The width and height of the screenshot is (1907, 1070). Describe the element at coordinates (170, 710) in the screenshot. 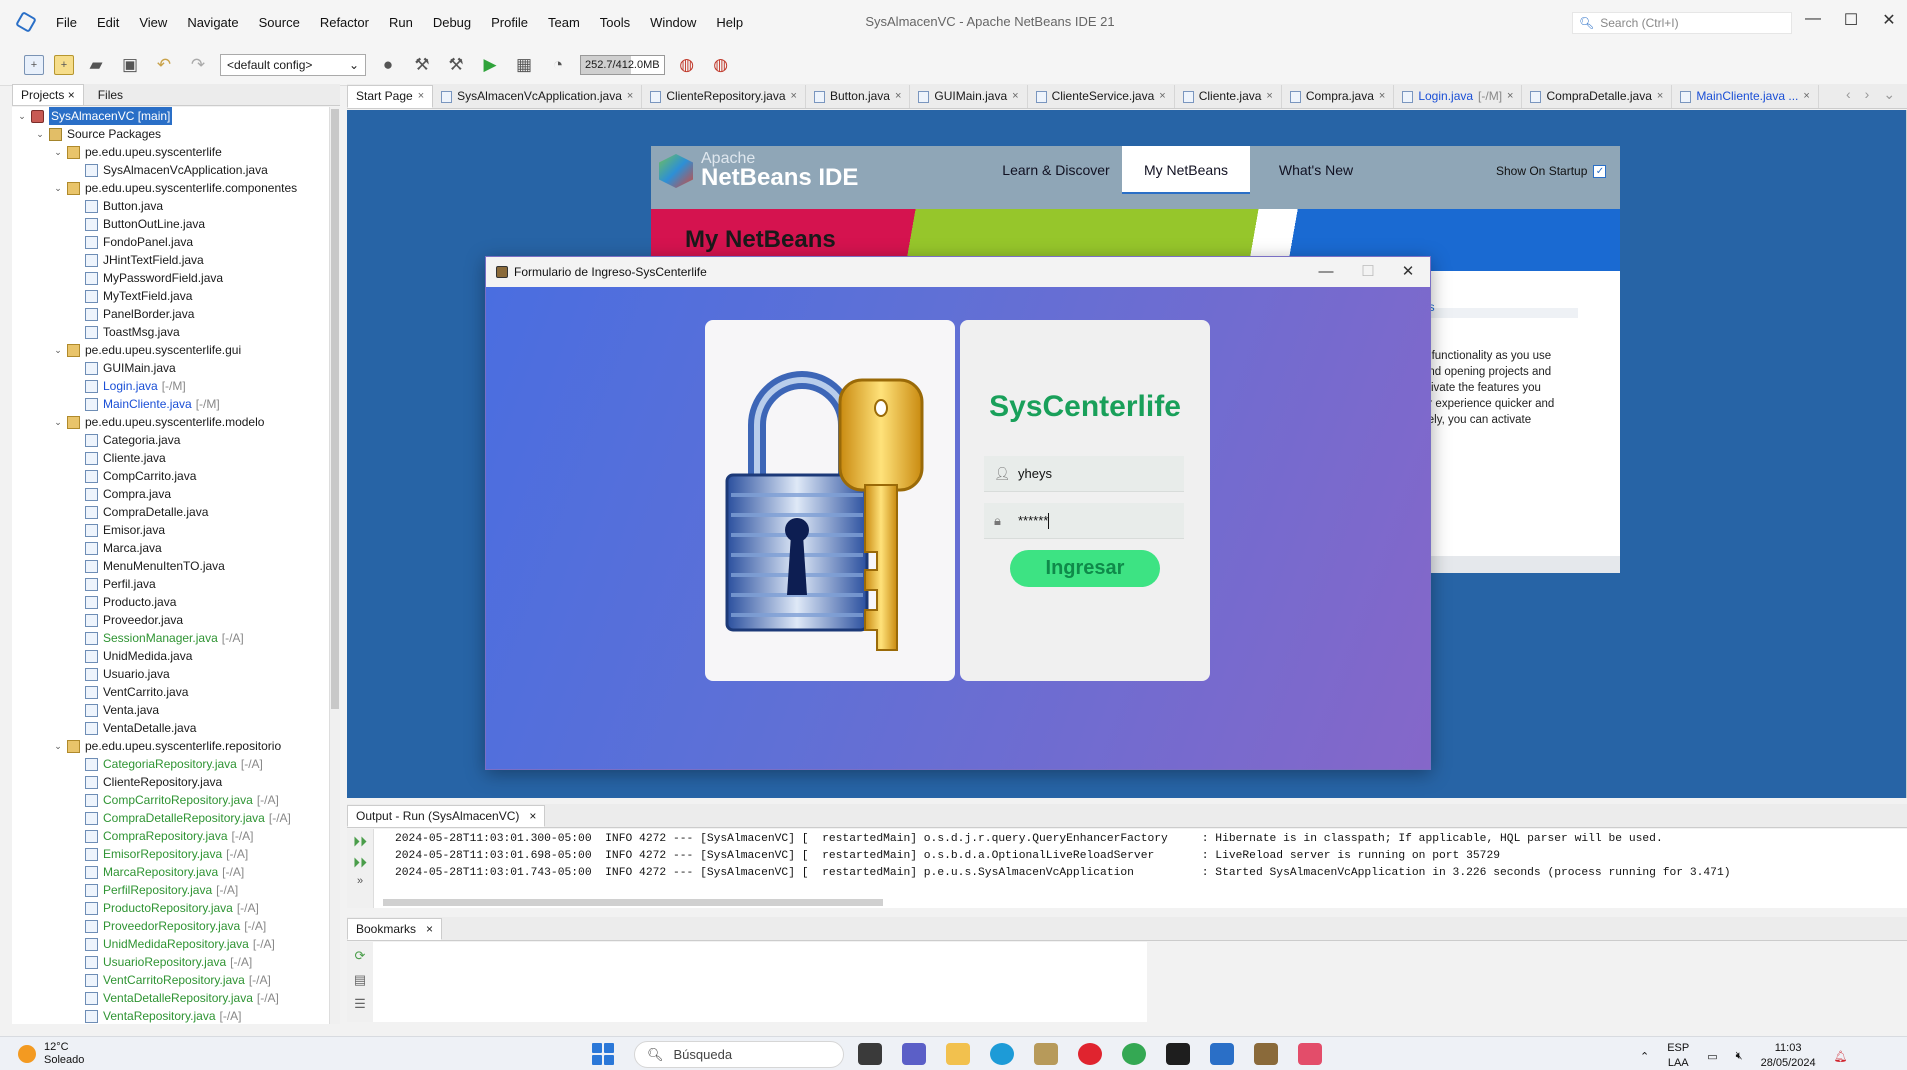

I see `tree-item: Venta.java` at that location.